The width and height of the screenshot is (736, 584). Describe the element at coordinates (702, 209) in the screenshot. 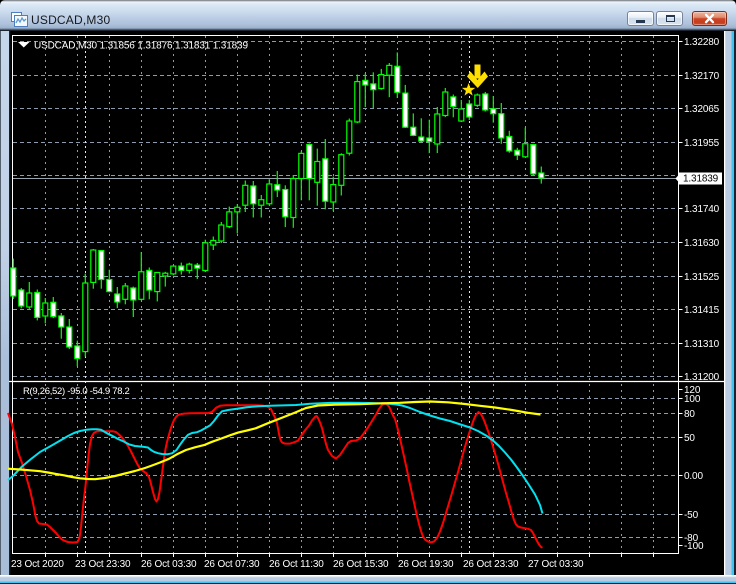

I see `svg-text: 1.31740` at that location.